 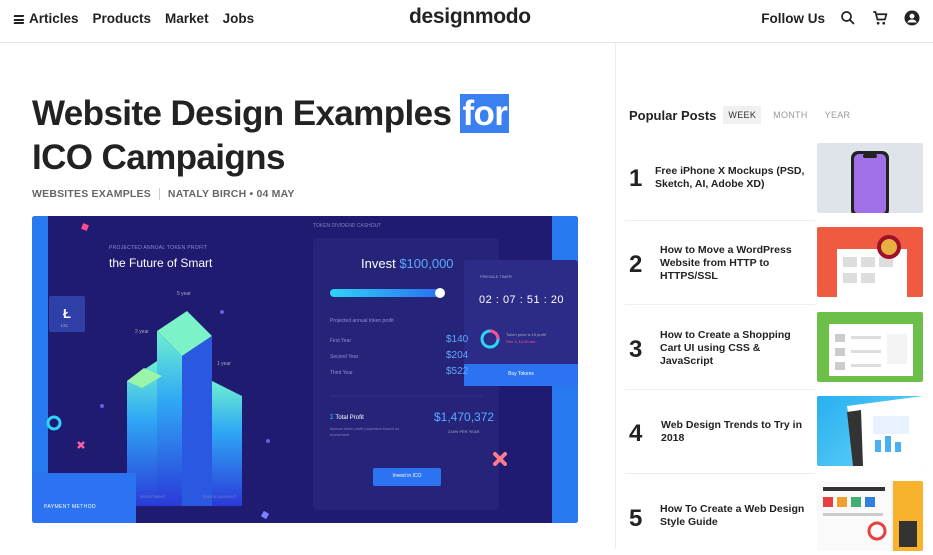 I want to click on tab-year: YEAR, so click(x=838, y=115).